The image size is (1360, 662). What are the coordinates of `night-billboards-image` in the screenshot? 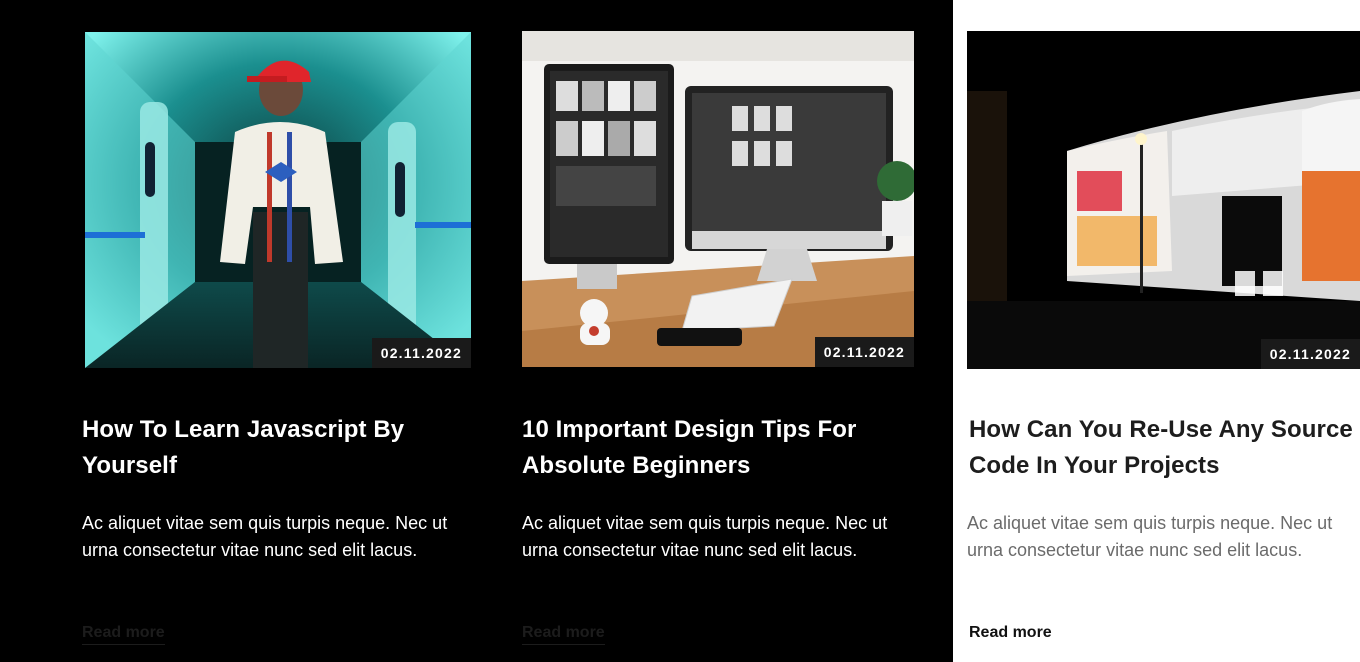 It's located at (1163, 200).